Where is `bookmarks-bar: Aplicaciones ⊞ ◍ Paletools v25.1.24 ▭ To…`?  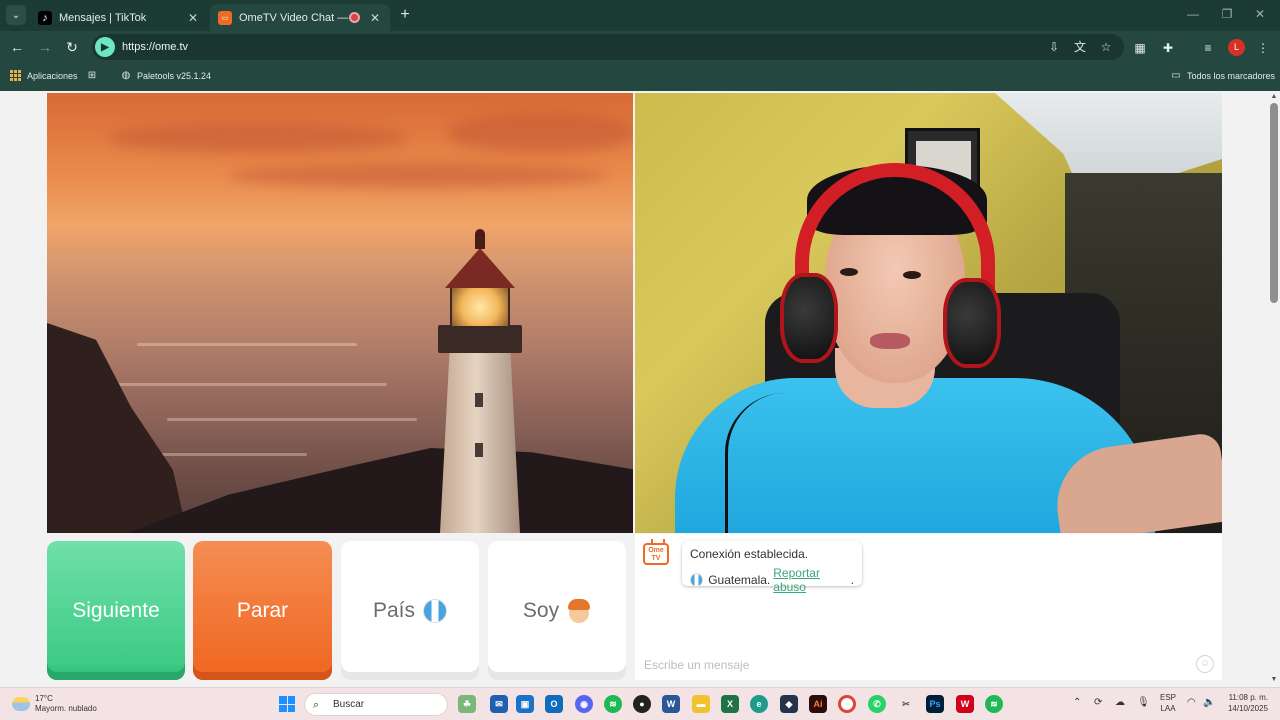
bookmarks-bar: Aplicaciones ⊞ ◍ Paletools v25.1.24 ▭ To… is located at coordinates (640, 77).